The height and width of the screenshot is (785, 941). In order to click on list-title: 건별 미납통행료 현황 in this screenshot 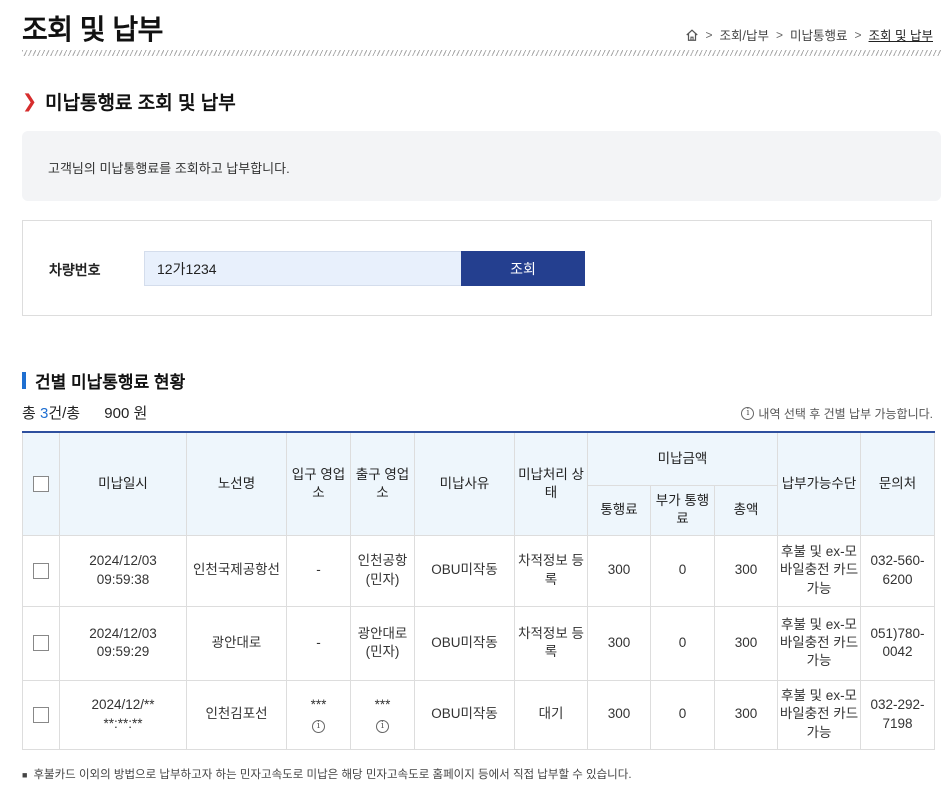, I will do `click(103, 380)`.